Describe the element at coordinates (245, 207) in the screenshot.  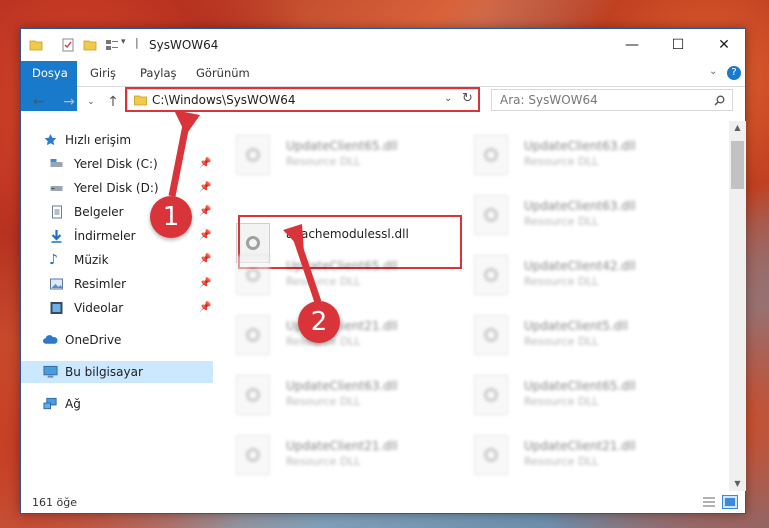
I see `annotation-arrows` at that location.